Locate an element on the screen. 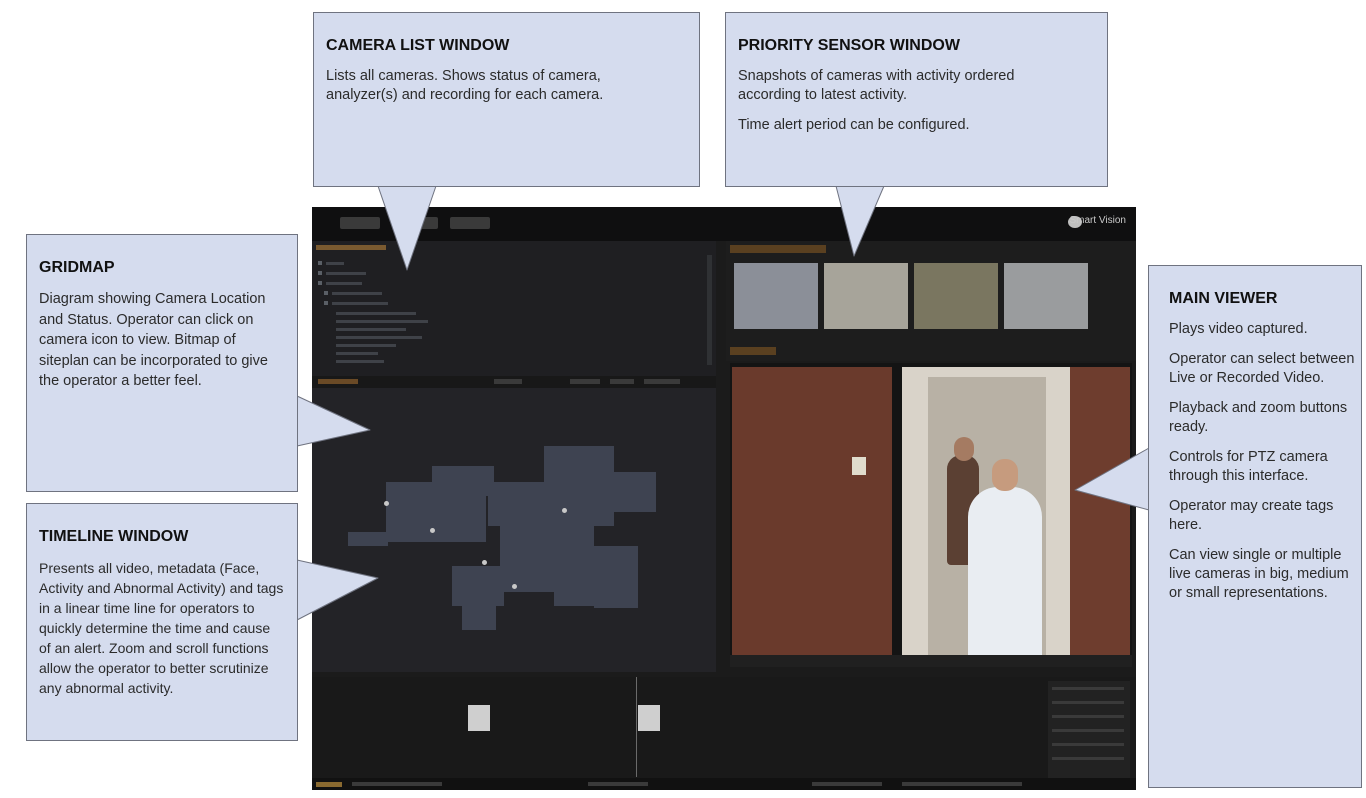  callout-title: MAIN VIEWER is located at coordinates (1223, 298).